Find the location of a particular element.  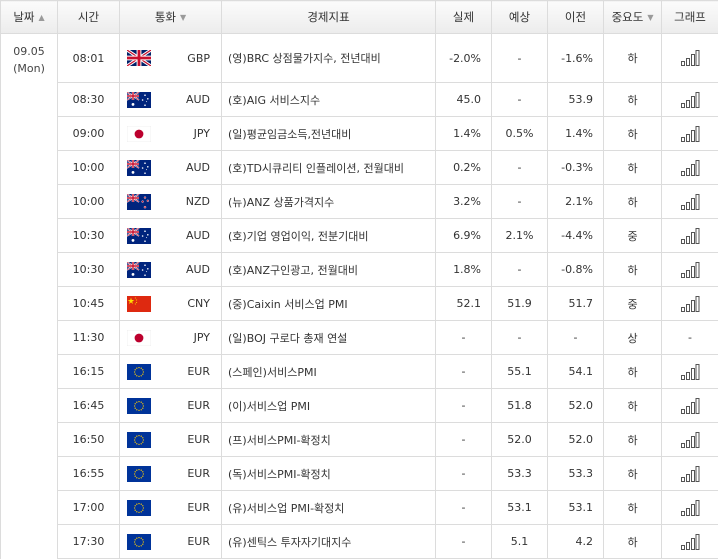

time-cell: 16:45 is located at coordinates (89, 406).